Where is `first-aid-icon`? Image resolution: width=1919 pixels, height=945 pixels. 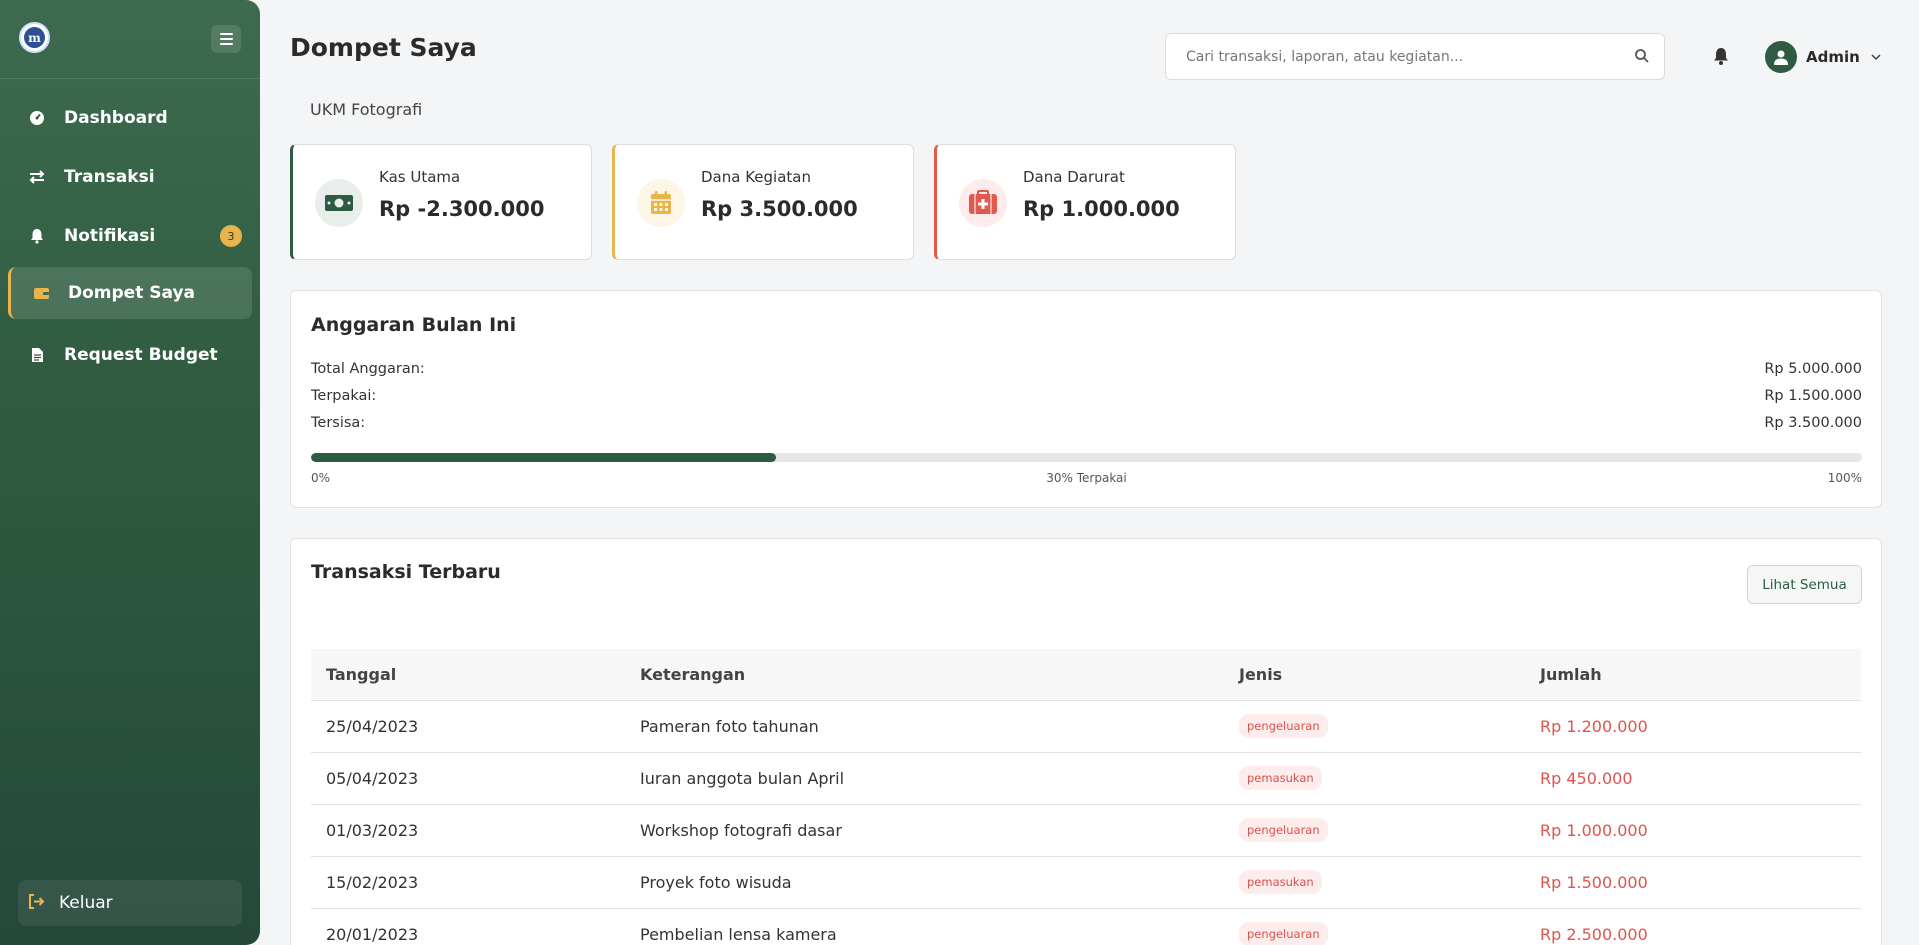
first-aid-icon is located at coordinates (983, 203).